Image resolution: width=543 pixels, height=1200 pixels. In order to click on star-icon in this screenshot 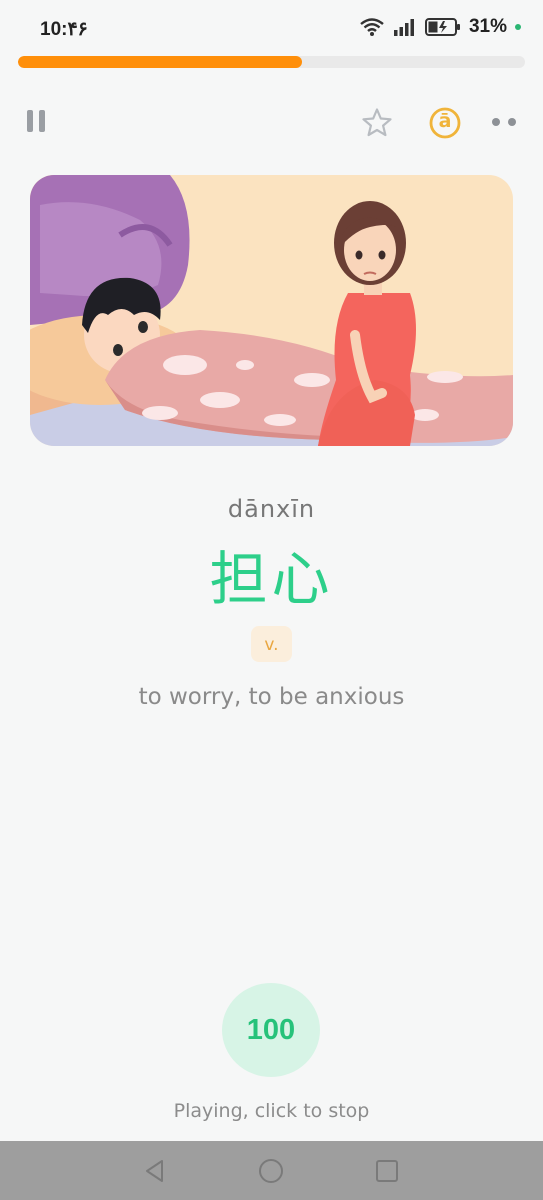, I will do `click(377, 123)`.